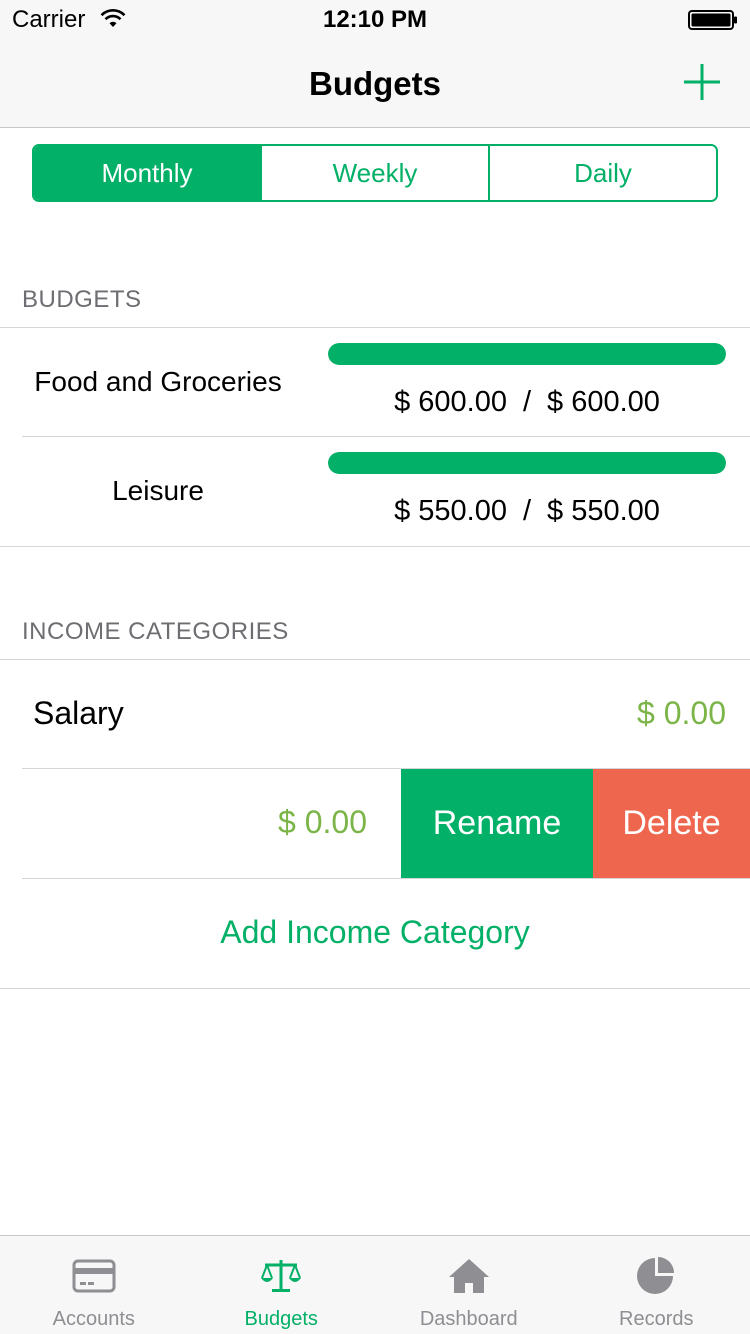 The width and height of the screenshot is (750, 1334). What do you see at coordinates (375, 492) in the screenshot?
I see `budget-row-leisure: Leisure $ 550.00 / $ 550.00` at bounding box center [375, 492].